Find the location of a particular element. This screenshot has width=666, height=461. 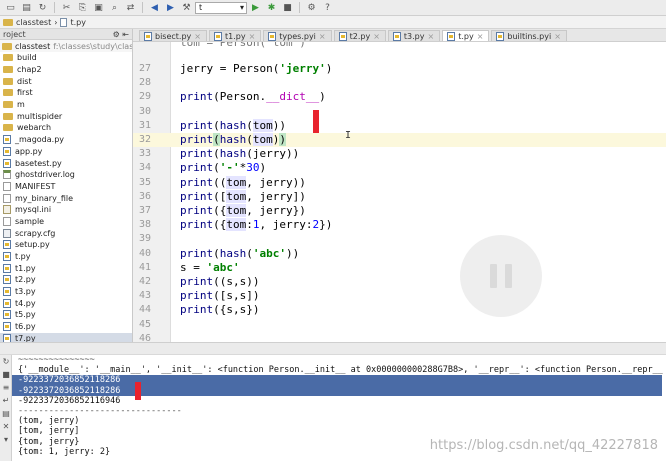

forward-icon: ▶ is located at coordinates (170, 8).